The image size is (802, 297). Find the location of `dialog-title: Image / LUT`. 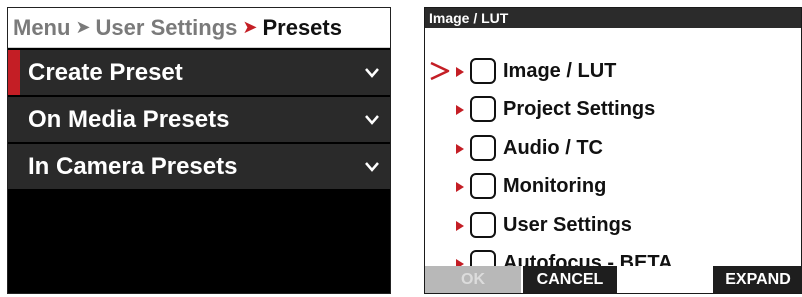

dialog-title: Image / LUT is located at coordinates (613, 18).